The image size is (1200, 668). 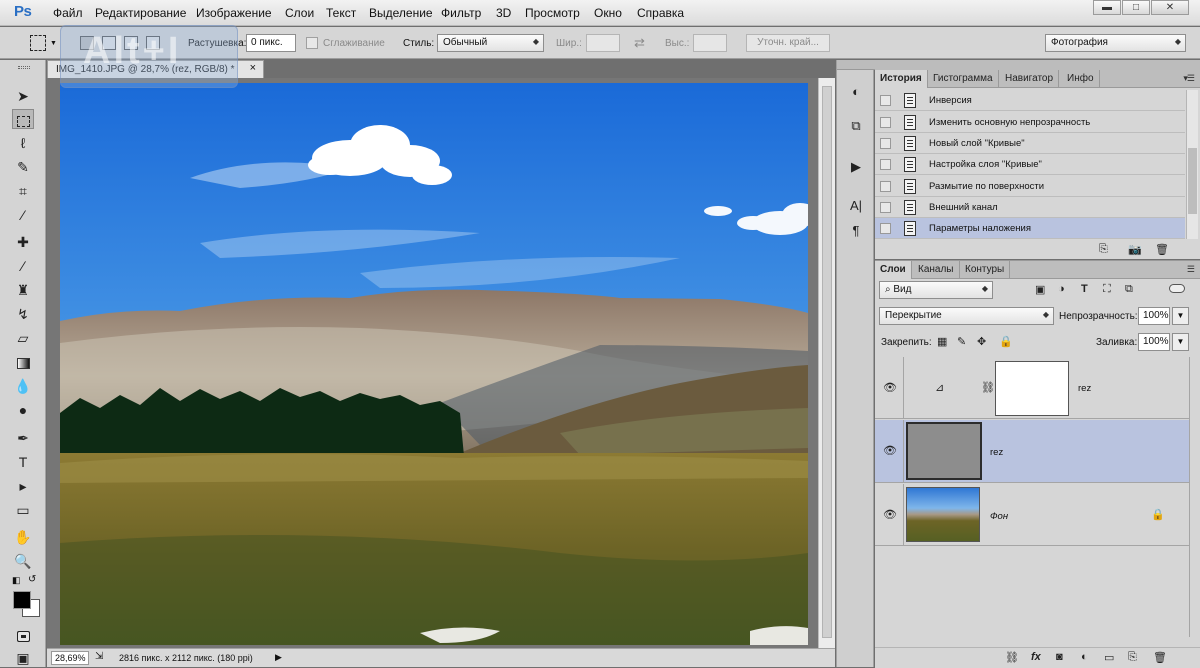 What do you see at coordinates (988, 387) in the screenshot?
I see `chain-link-icon: ⛓` at bounding box center [988, 387].